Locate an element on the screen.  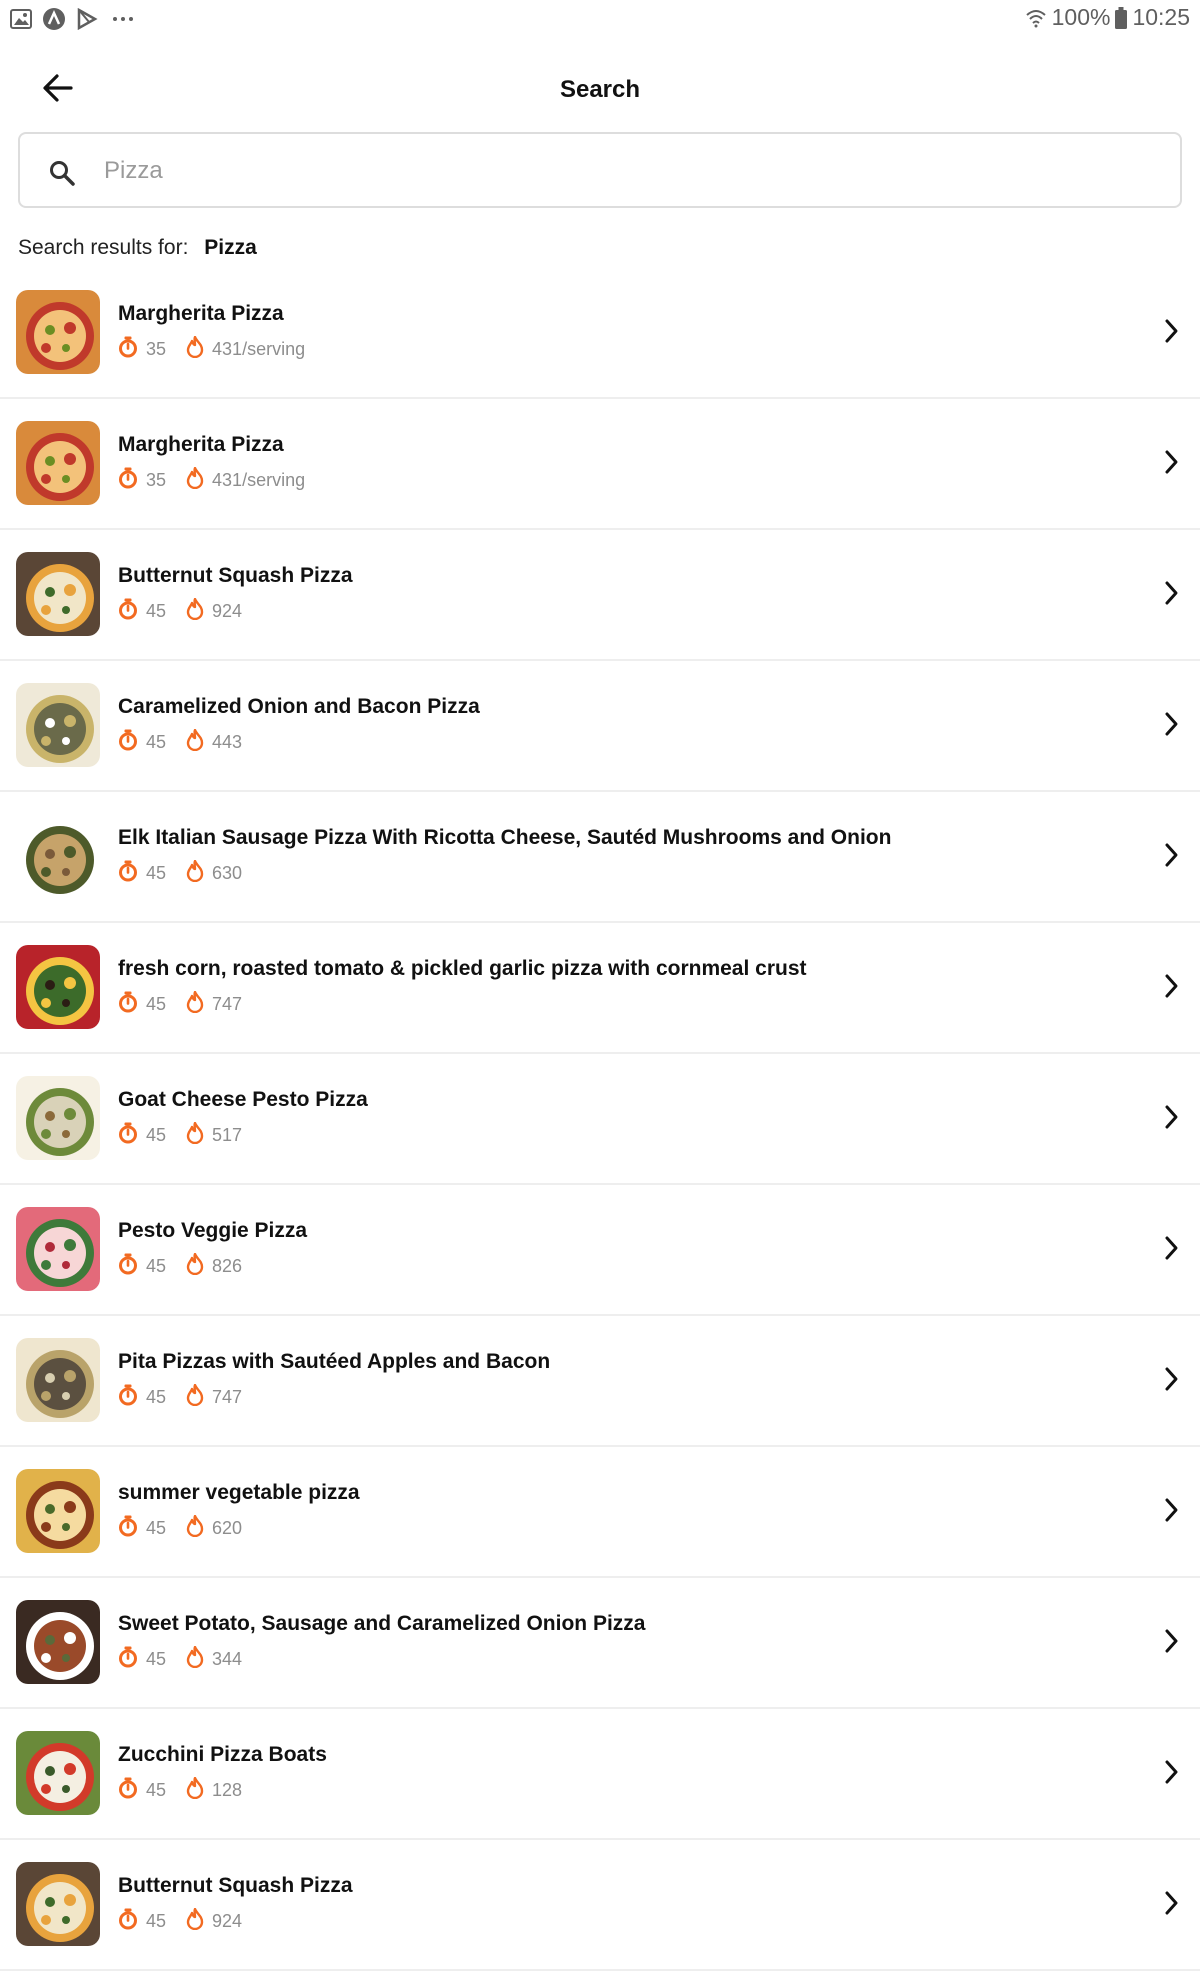
results-heading: Search results for: Pizza is located at coordinates (137, 248).